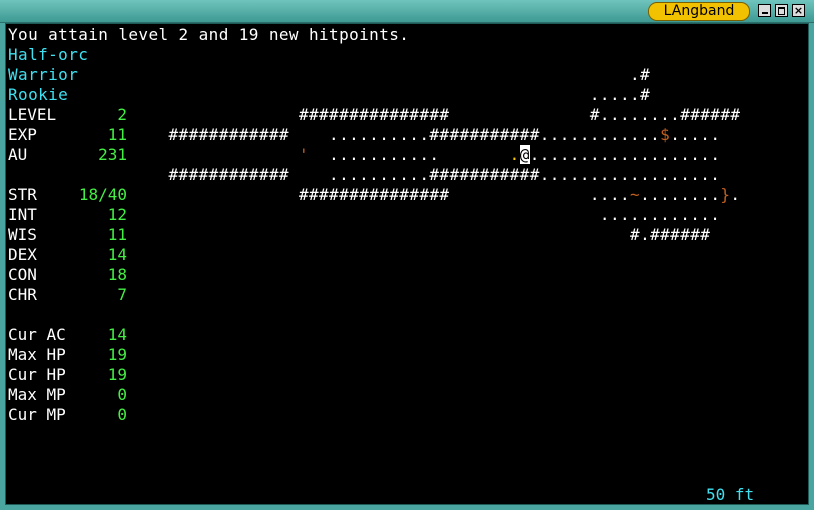  What do you see at coordinates (22, 294) in the screenshot?
I see `stat-label: CHR` at bounding box center [22, 294].